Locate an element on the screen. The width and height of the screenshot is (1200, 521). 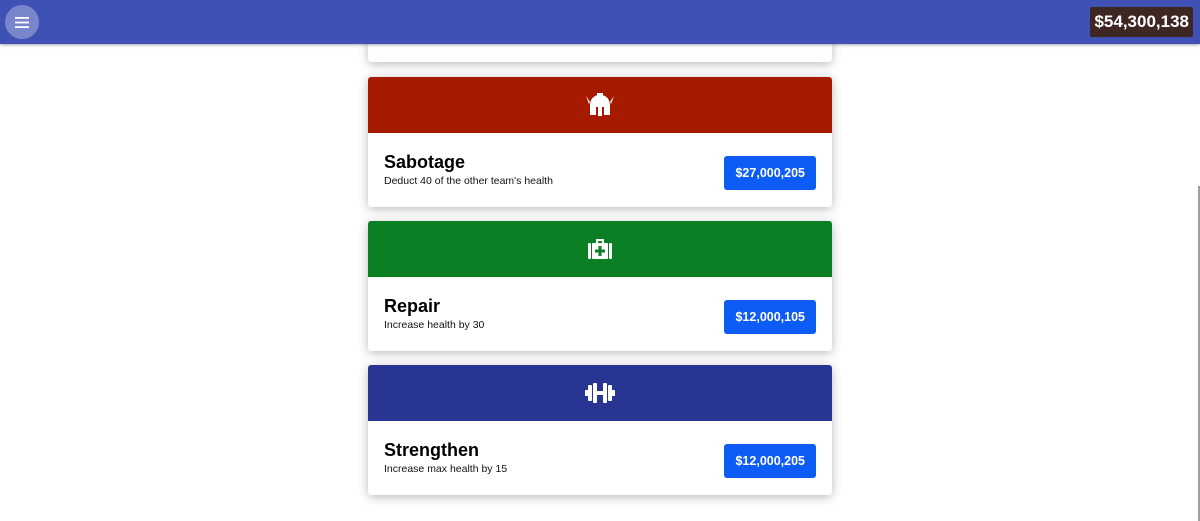
upgrade-title: Repair is located at coordinates (412, 306).